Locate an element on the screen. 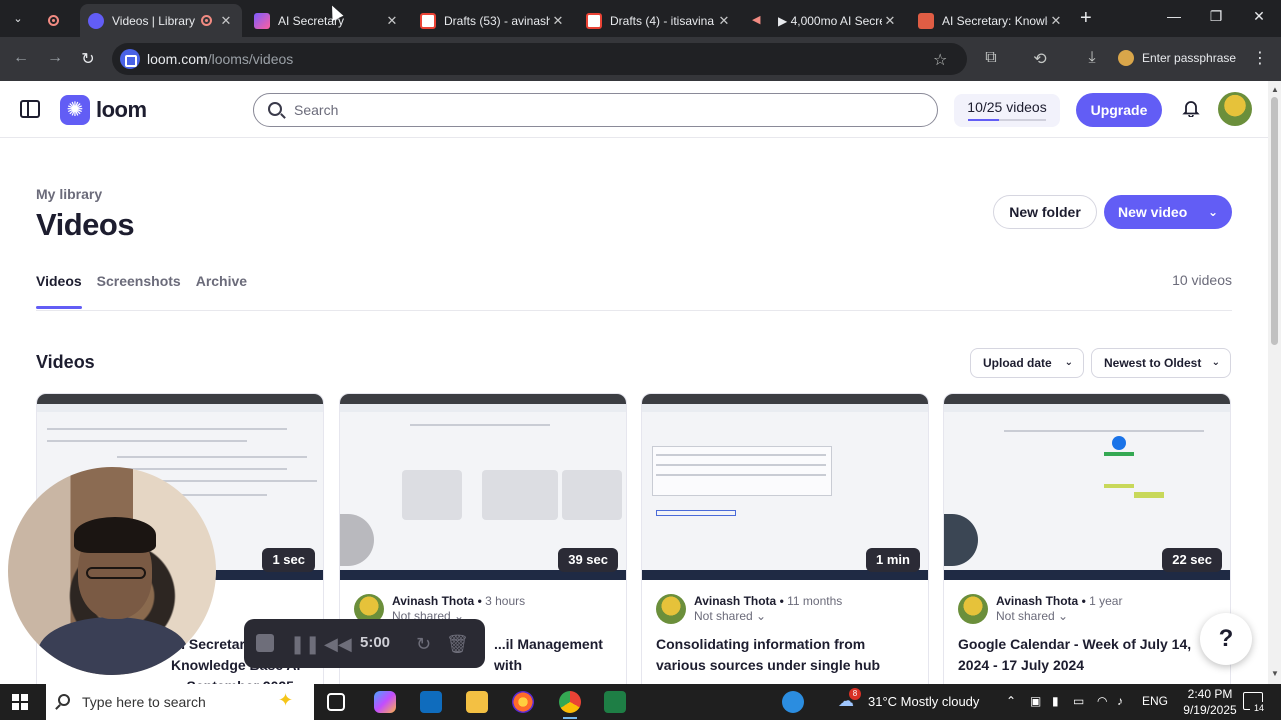  sort-field-label: Upload date is located at coordinates (1017, 363).